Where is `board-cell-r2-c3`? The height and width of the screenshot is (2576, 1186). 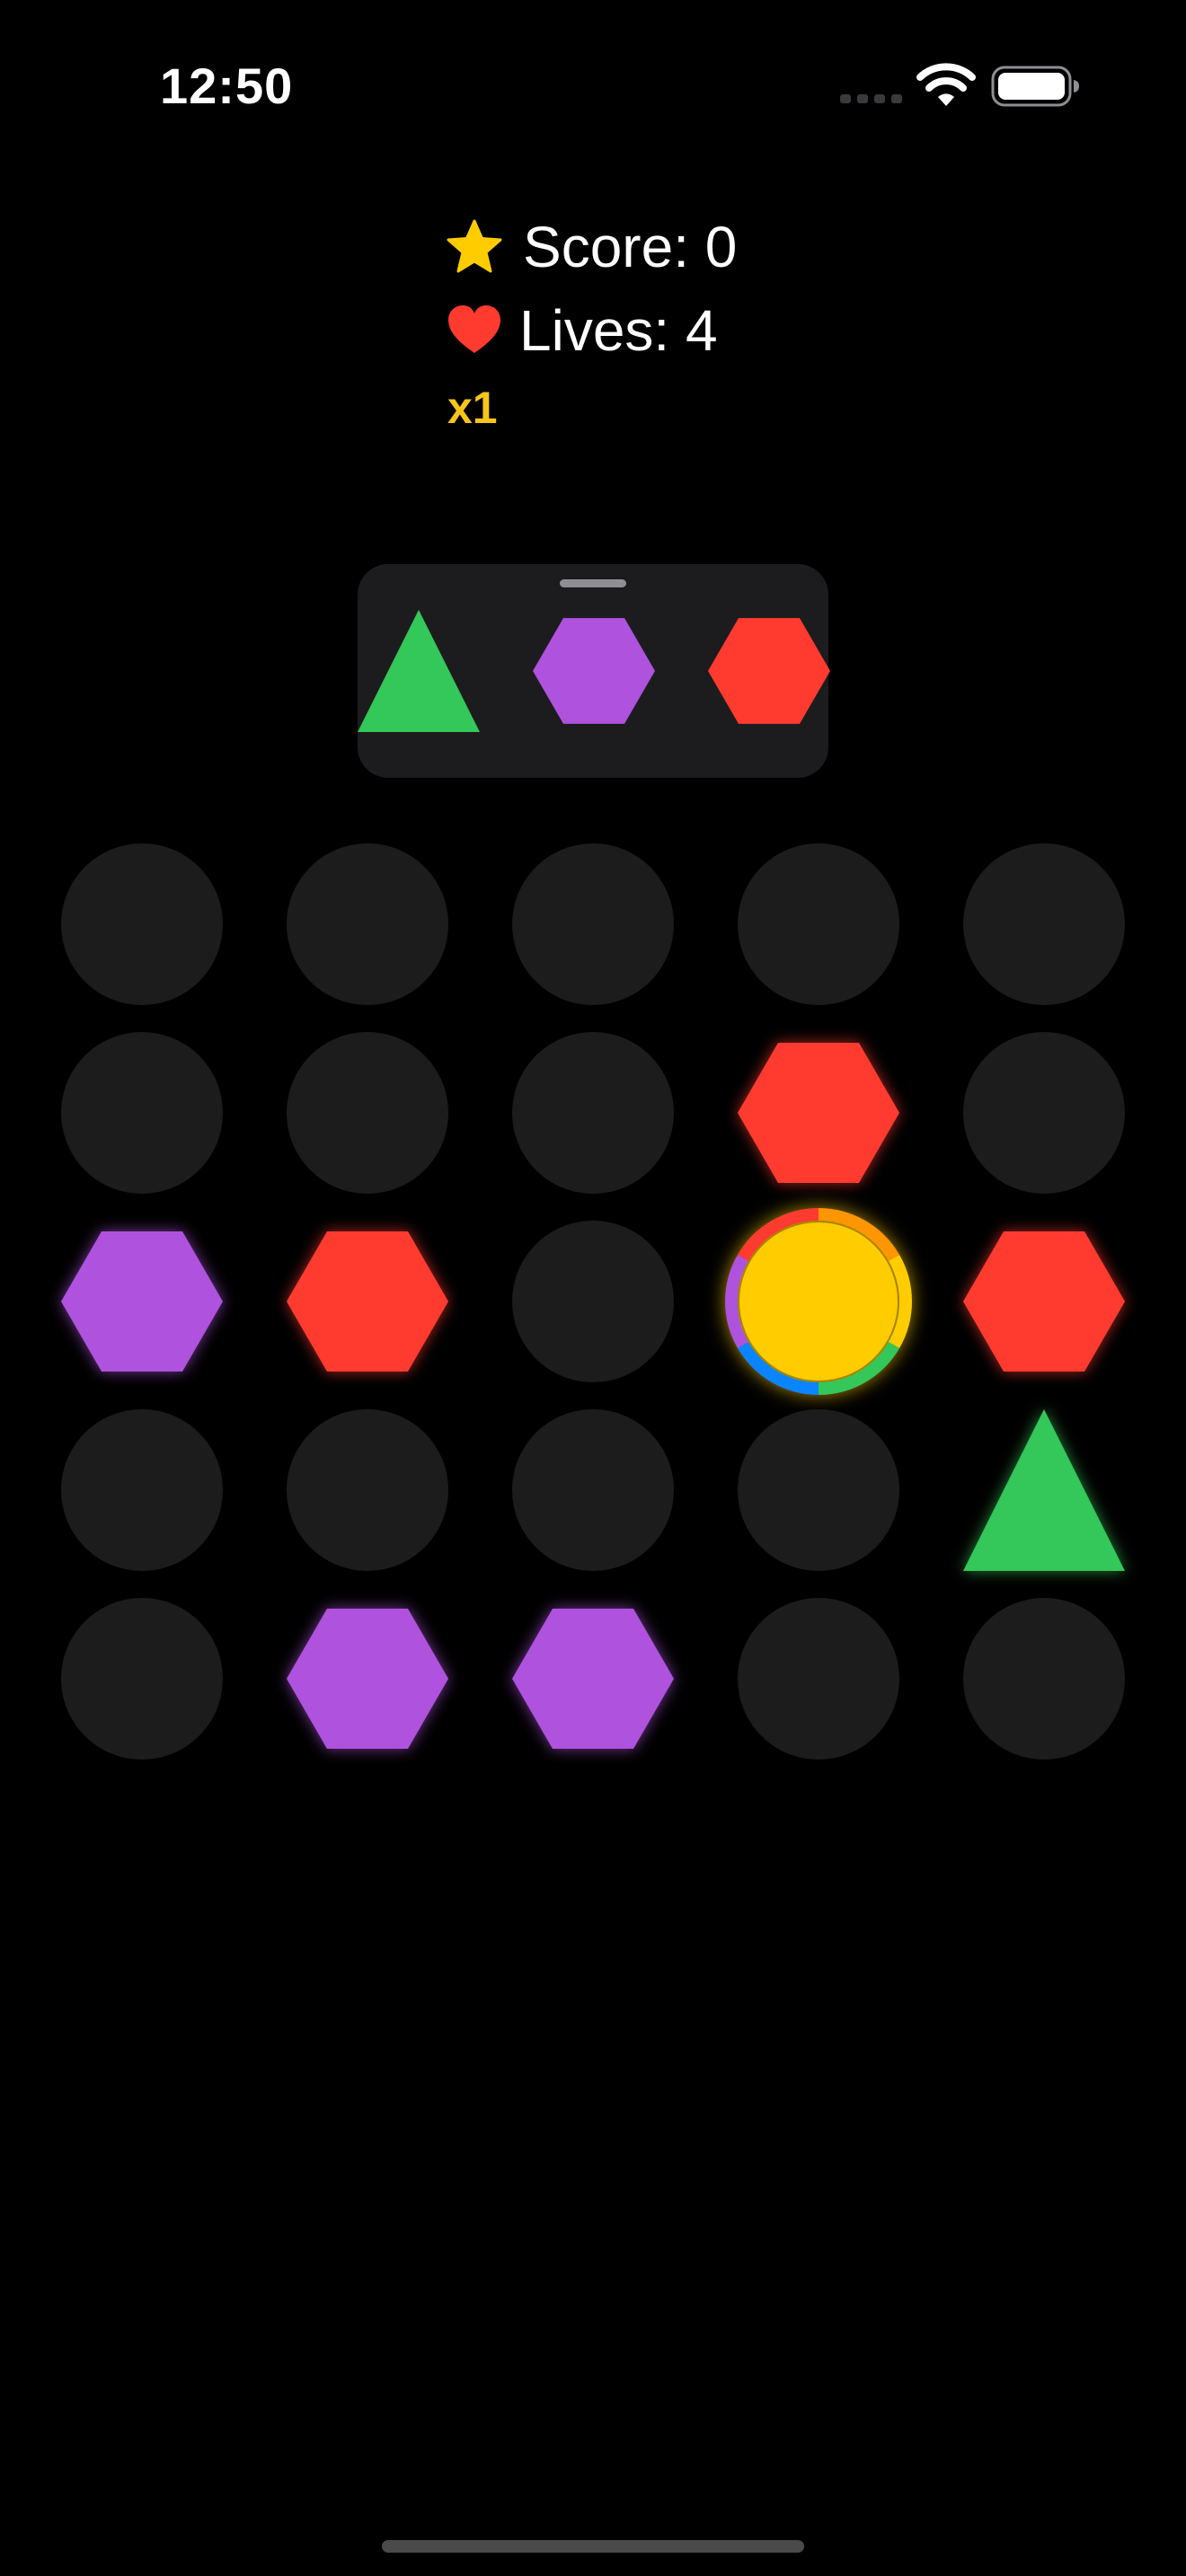
board-cell-r2-c3 is located at coordinates (593, 1113).